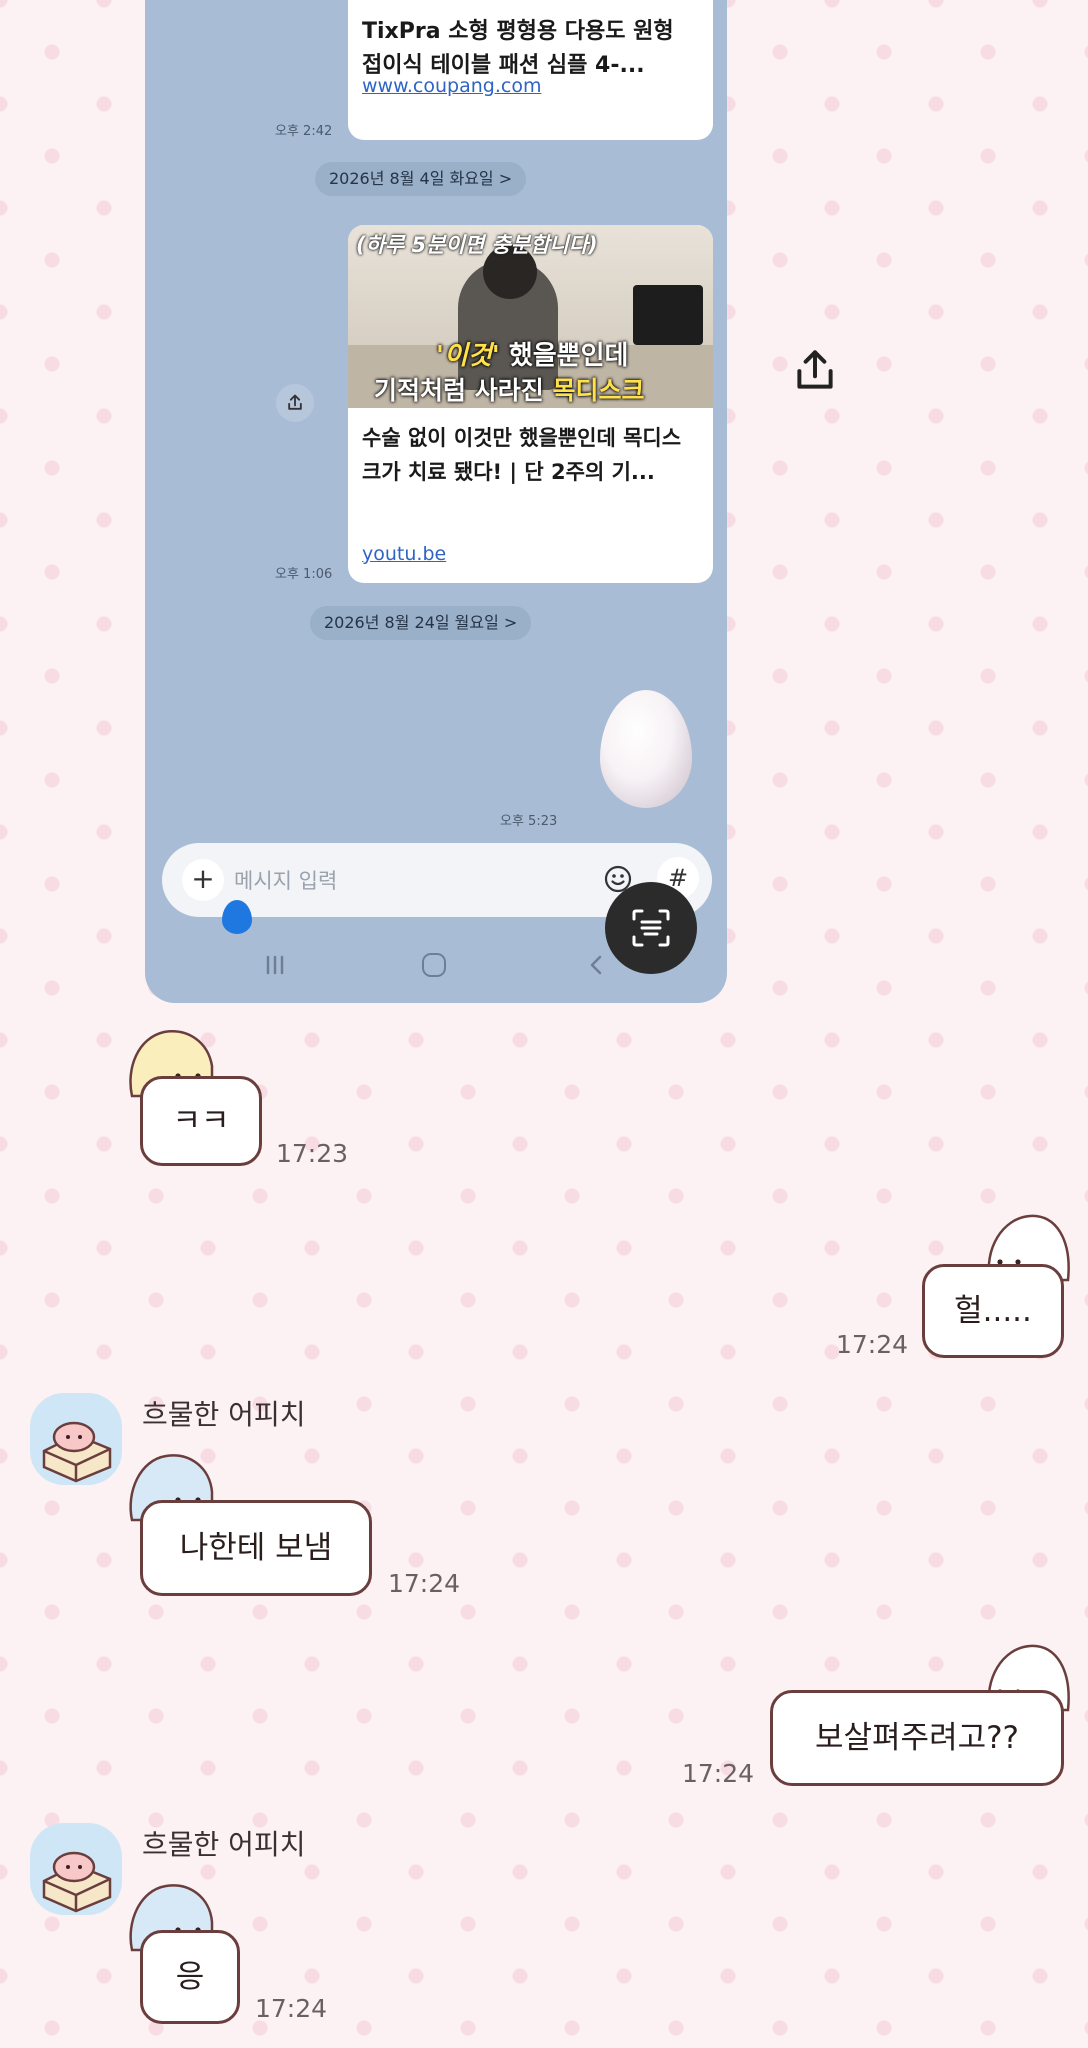  Describe the element at coordinates (646, 749) in the screenshot. I see `egg-emoticon` at that location.